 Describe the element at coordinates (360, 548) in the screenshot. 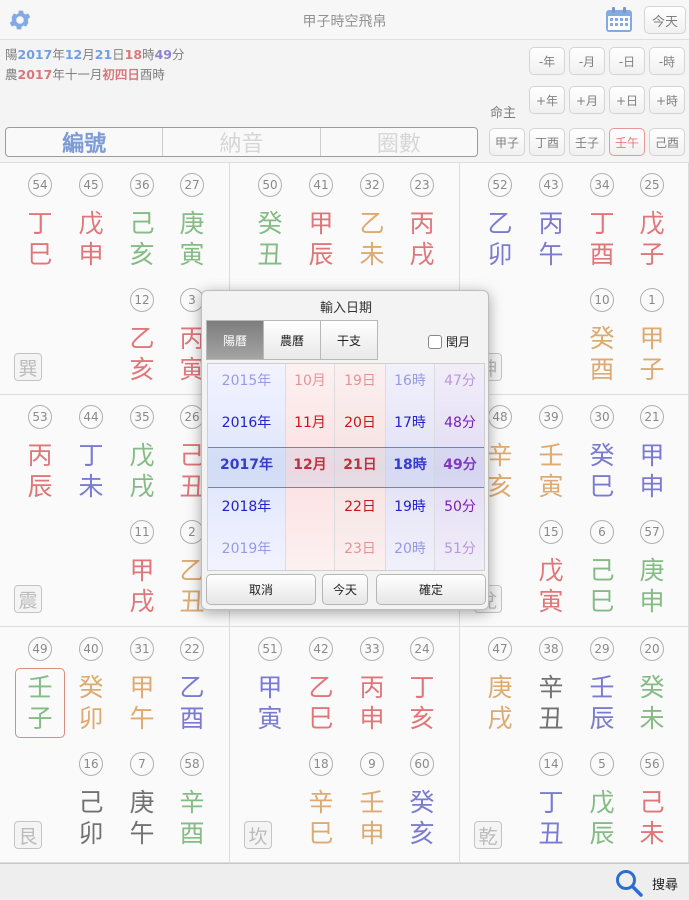

I see `picker-item: 23日` at that location.